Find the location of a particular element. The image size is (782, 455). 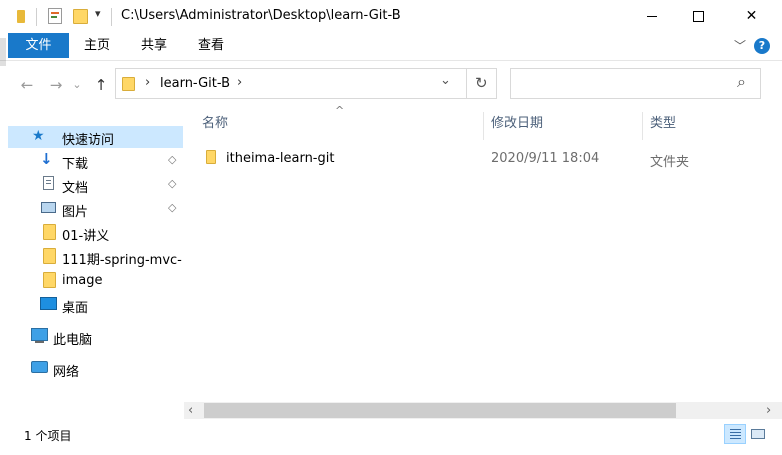

maximize-icon is located at coordinates (698, 16).